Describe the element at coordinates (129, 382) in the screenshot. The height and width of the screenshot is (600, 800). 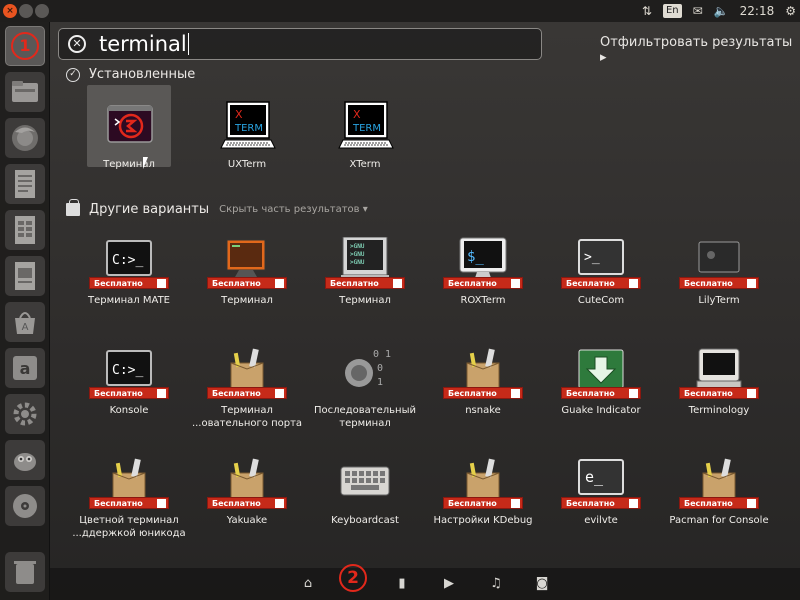
I see `result-tile: C:>_ Бесплатно Konsole` at that location.